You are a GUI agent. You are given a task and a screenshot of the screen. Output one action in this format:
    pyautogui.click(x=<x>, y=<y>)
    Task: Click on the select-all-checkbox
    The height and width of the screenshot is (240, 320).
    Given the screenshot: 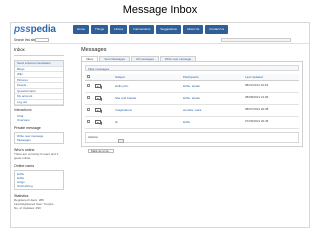 What is the action you would take?
    pyautogui.click(x=88, y=76)
    